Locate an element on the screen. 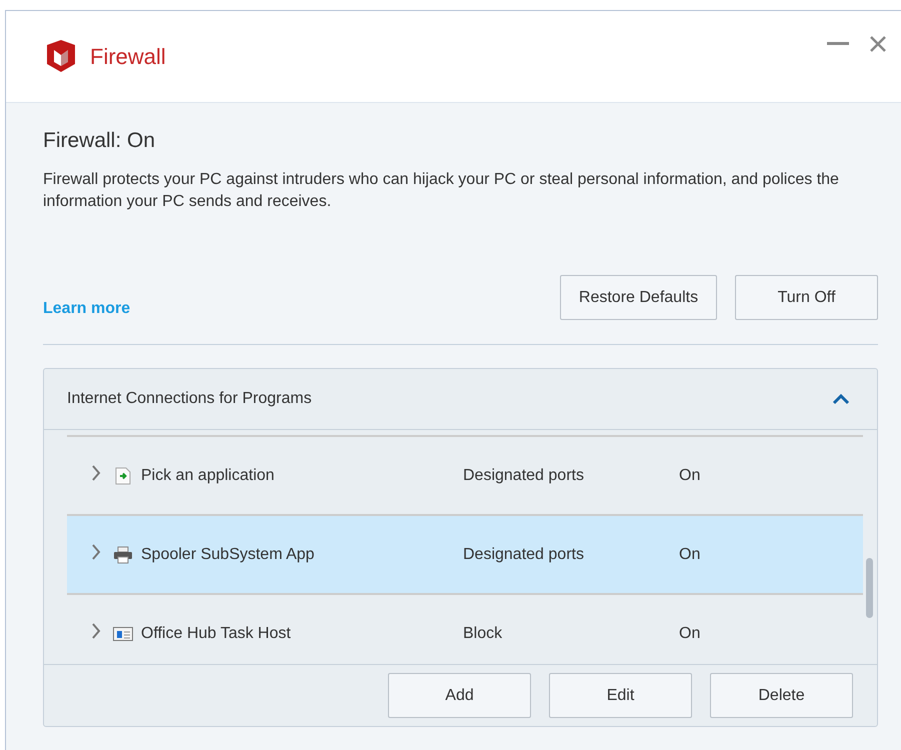 The image size is (901, 750). collapse-chevron-icon is located at coordinates (841, 399).